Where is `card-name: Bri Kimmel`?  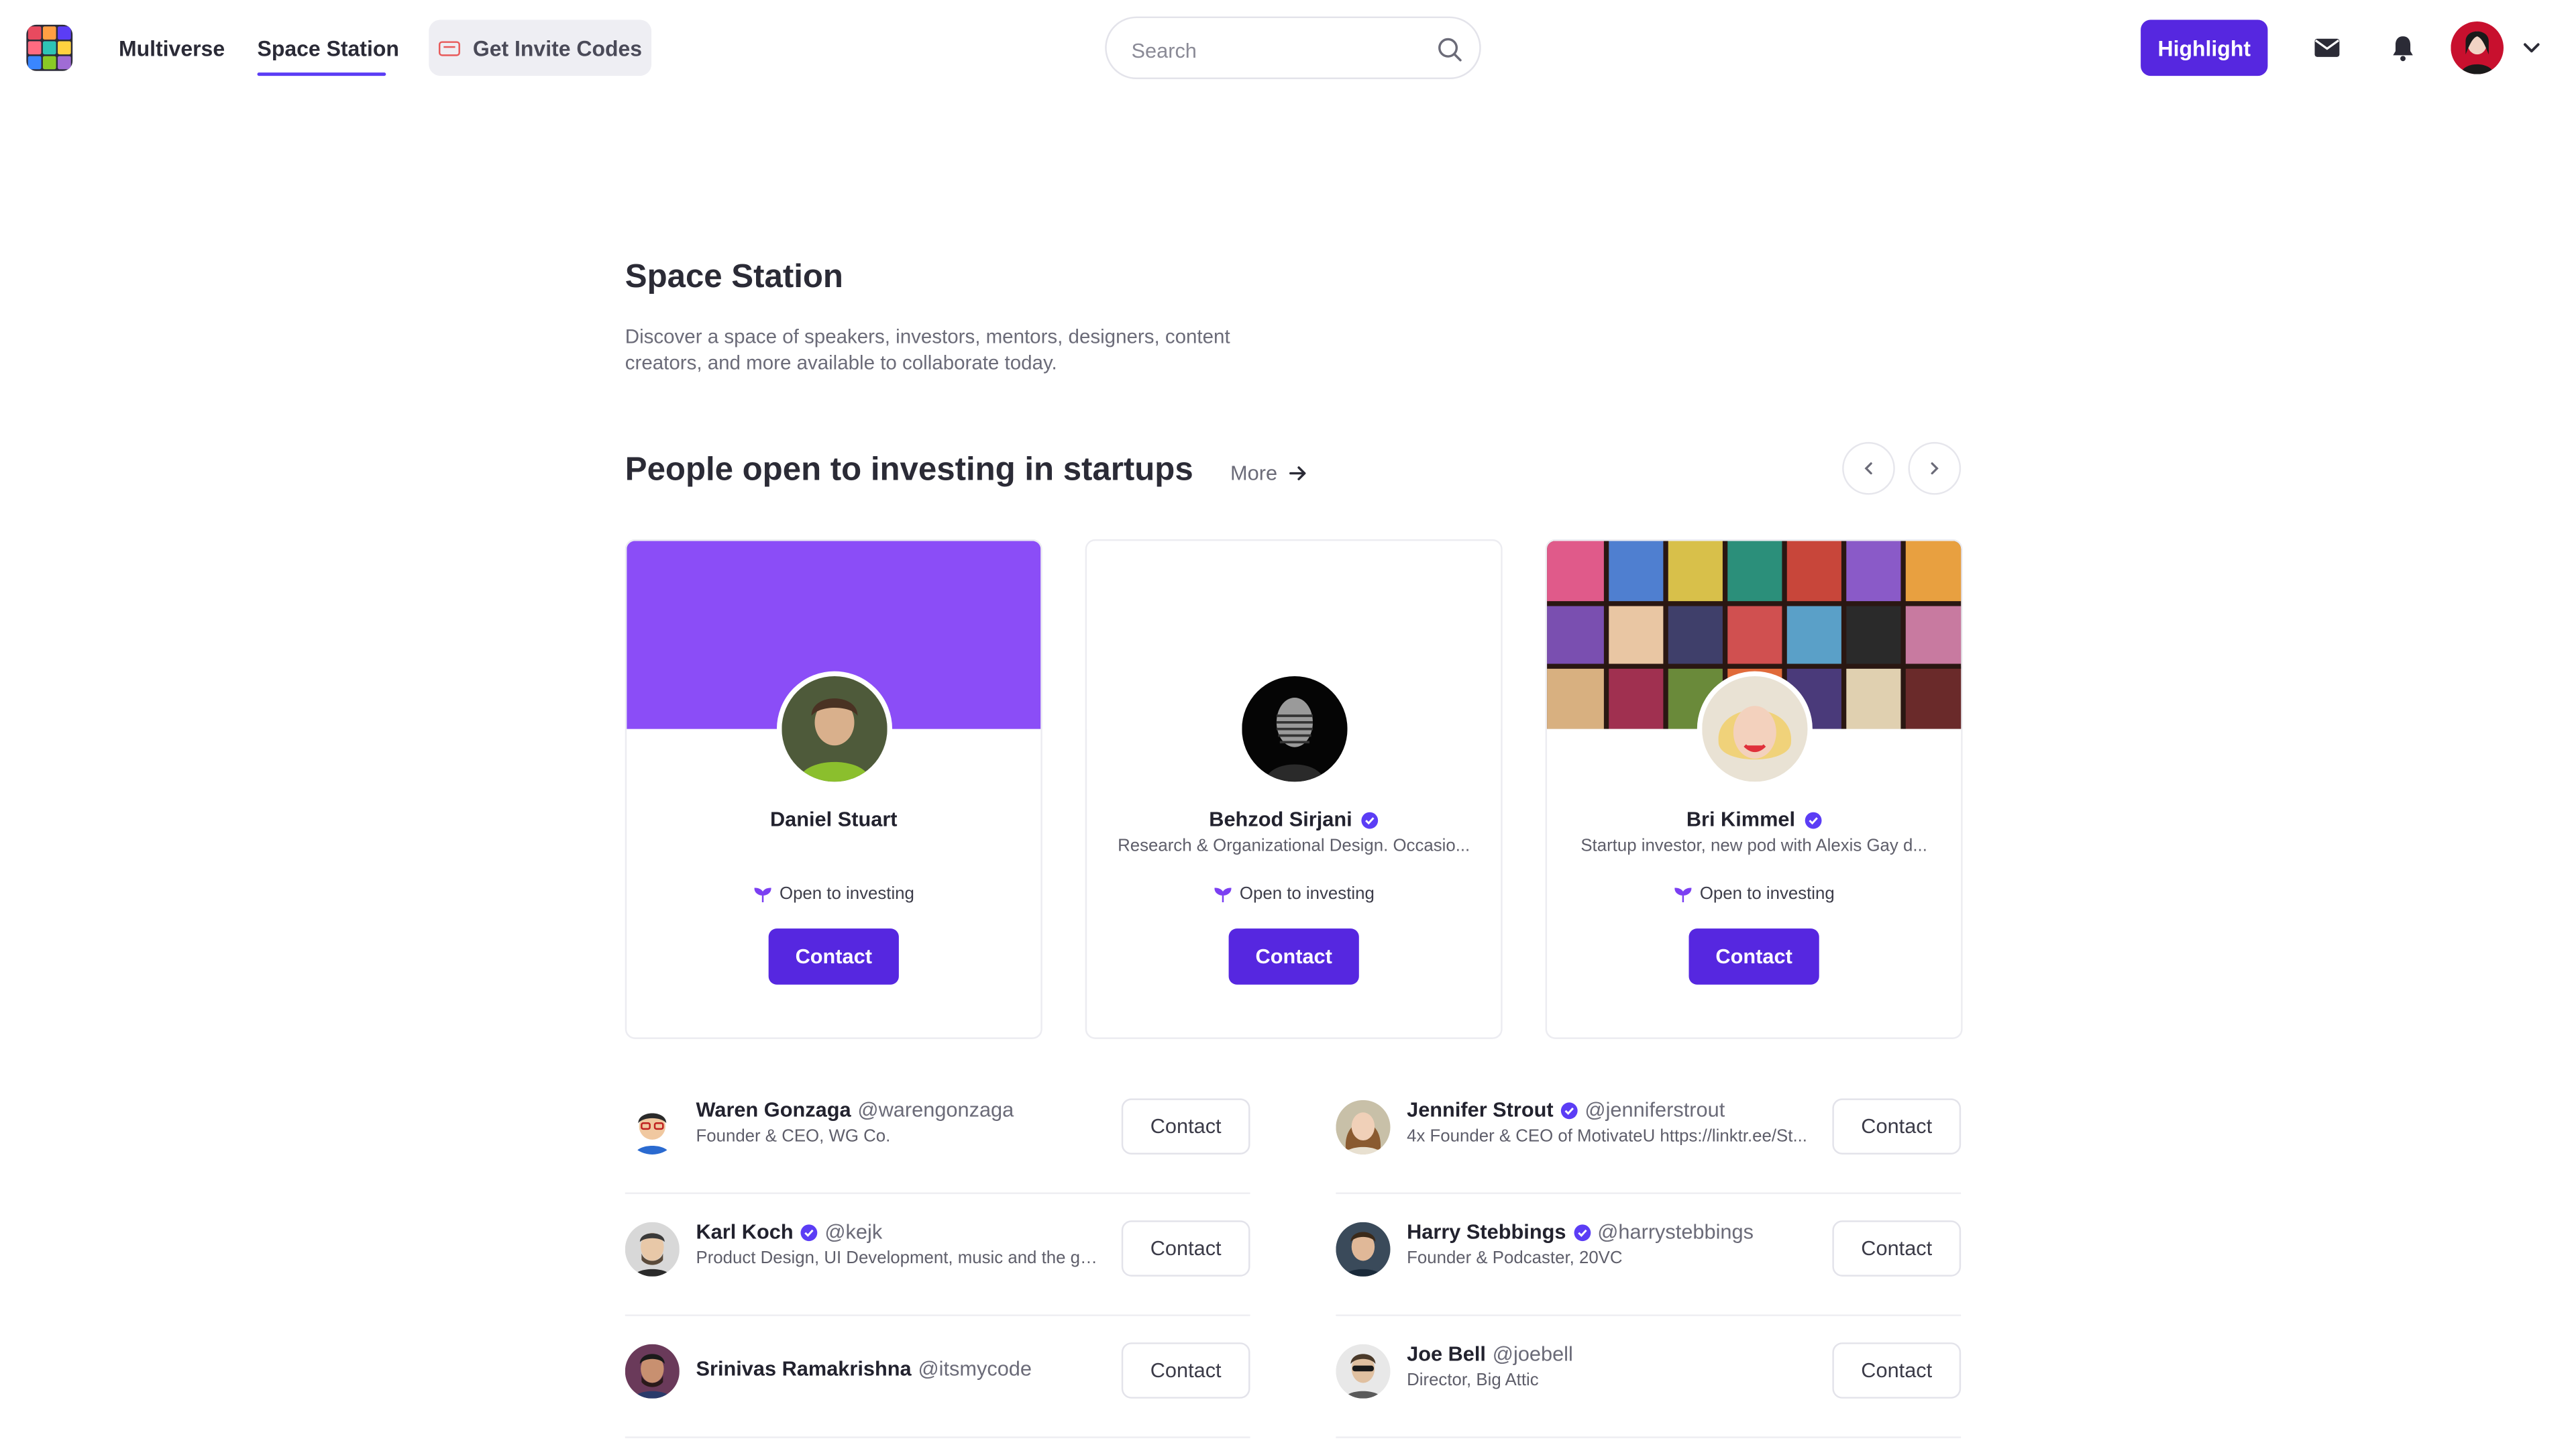 card-name: Bri Kimmel is located at coordinates (1754, 819).